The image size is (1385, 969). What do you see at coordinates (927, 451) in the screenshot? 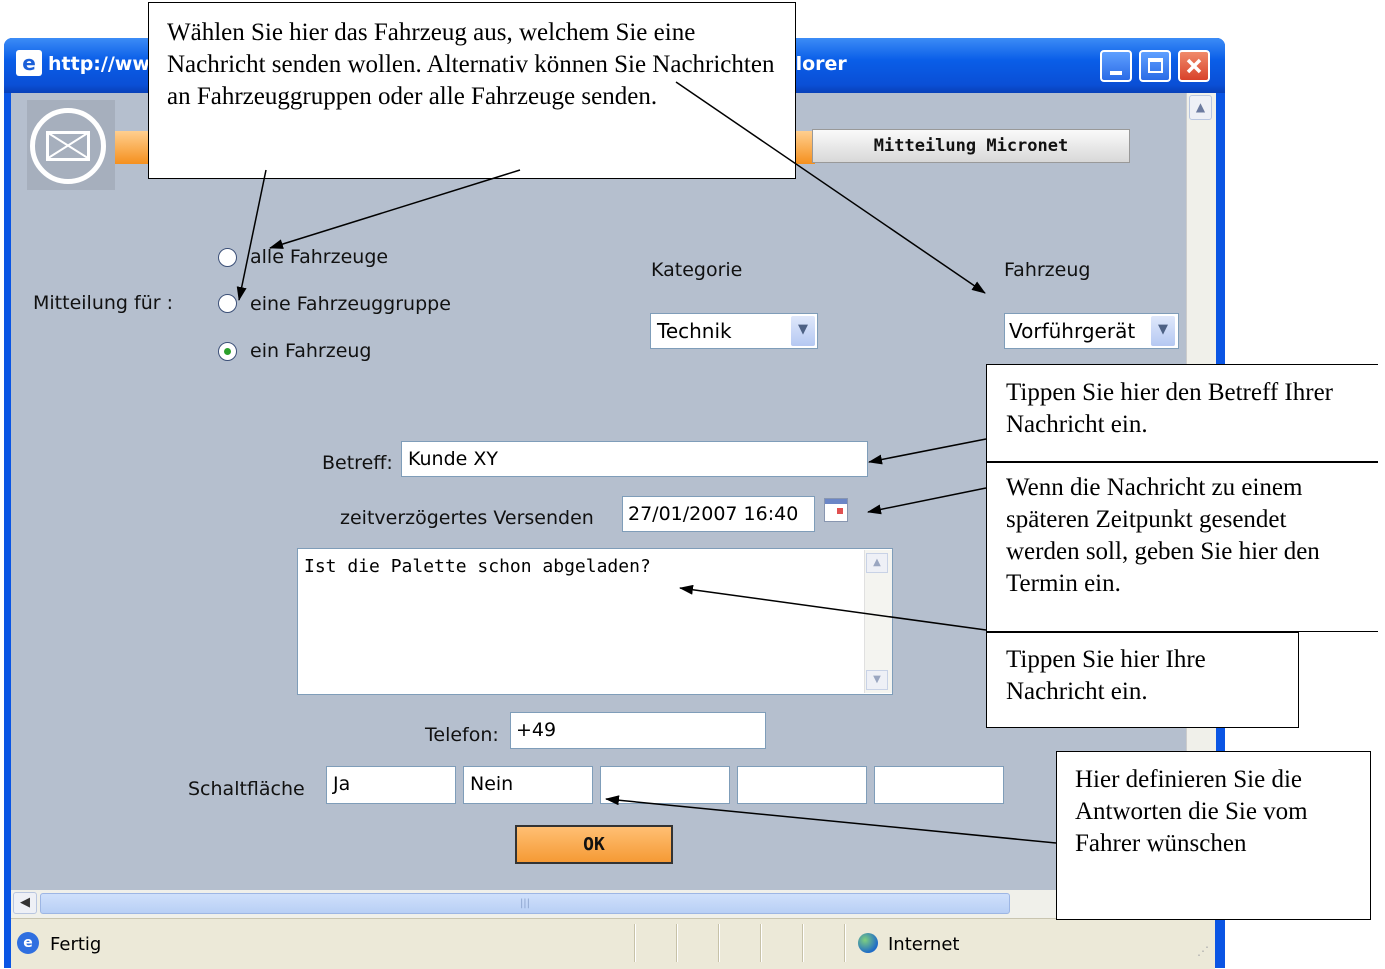
I see `arrow-to-betreff` at bounding box center [927, 451].